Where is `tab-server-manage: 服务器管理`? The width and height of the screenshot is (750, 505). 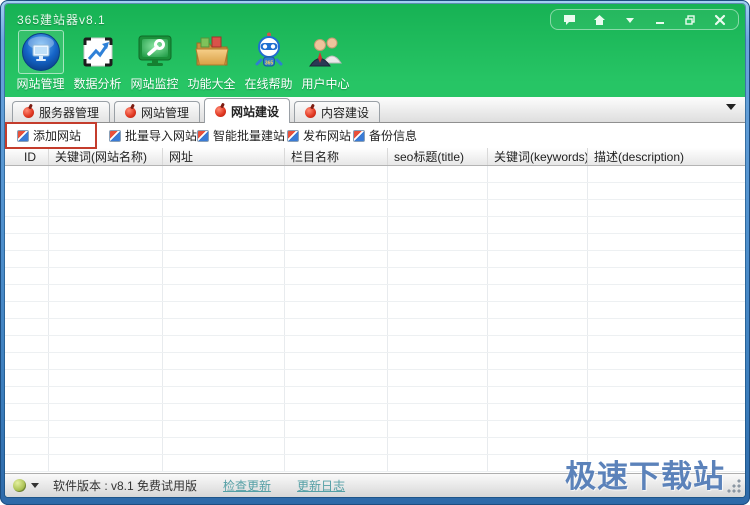
tab-server-manage: 服务器管理 is located at coordinates (61, 111).